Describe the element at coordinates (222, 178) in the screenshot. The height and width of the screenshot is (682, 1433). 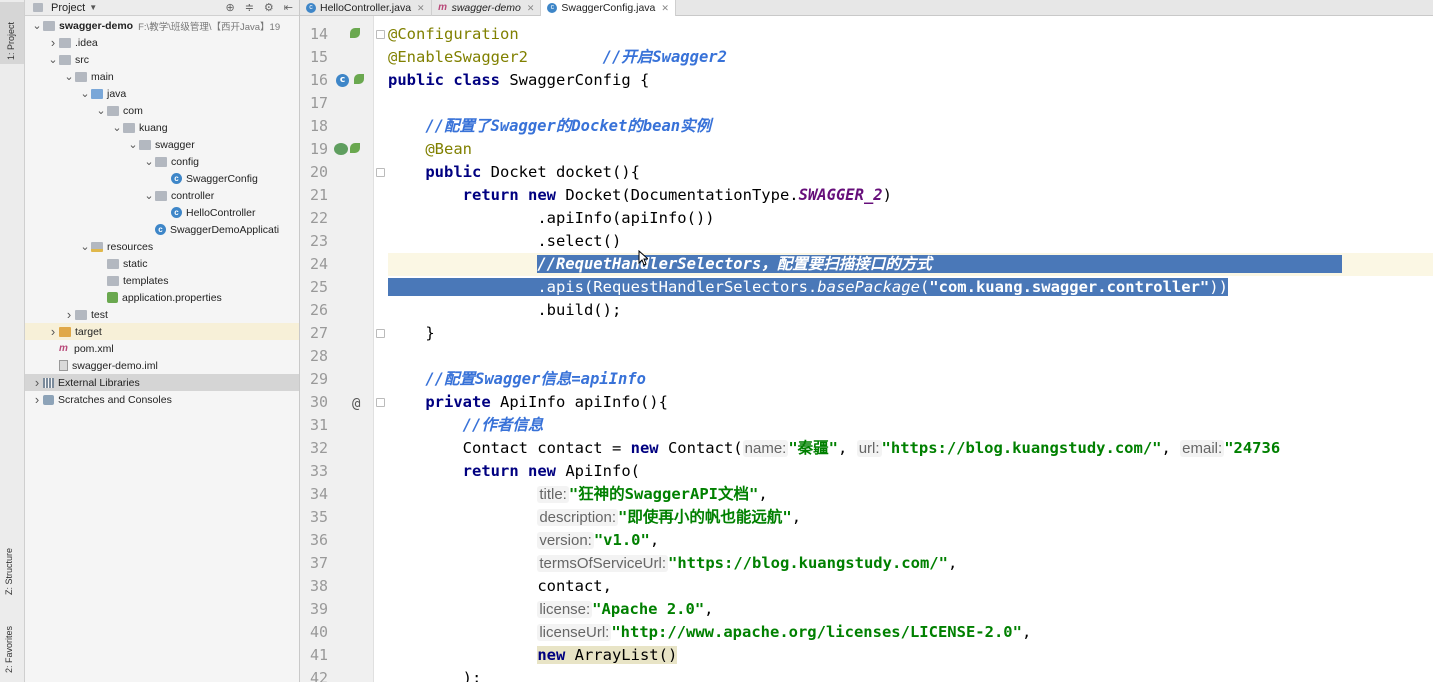
I see `tree-node-label: SwaggerConfig` at that location.